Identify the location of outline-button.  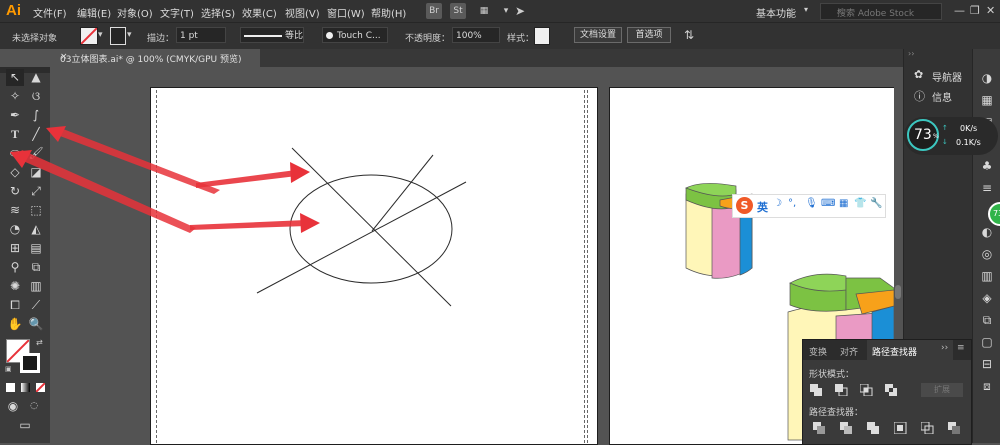
(927, 428).